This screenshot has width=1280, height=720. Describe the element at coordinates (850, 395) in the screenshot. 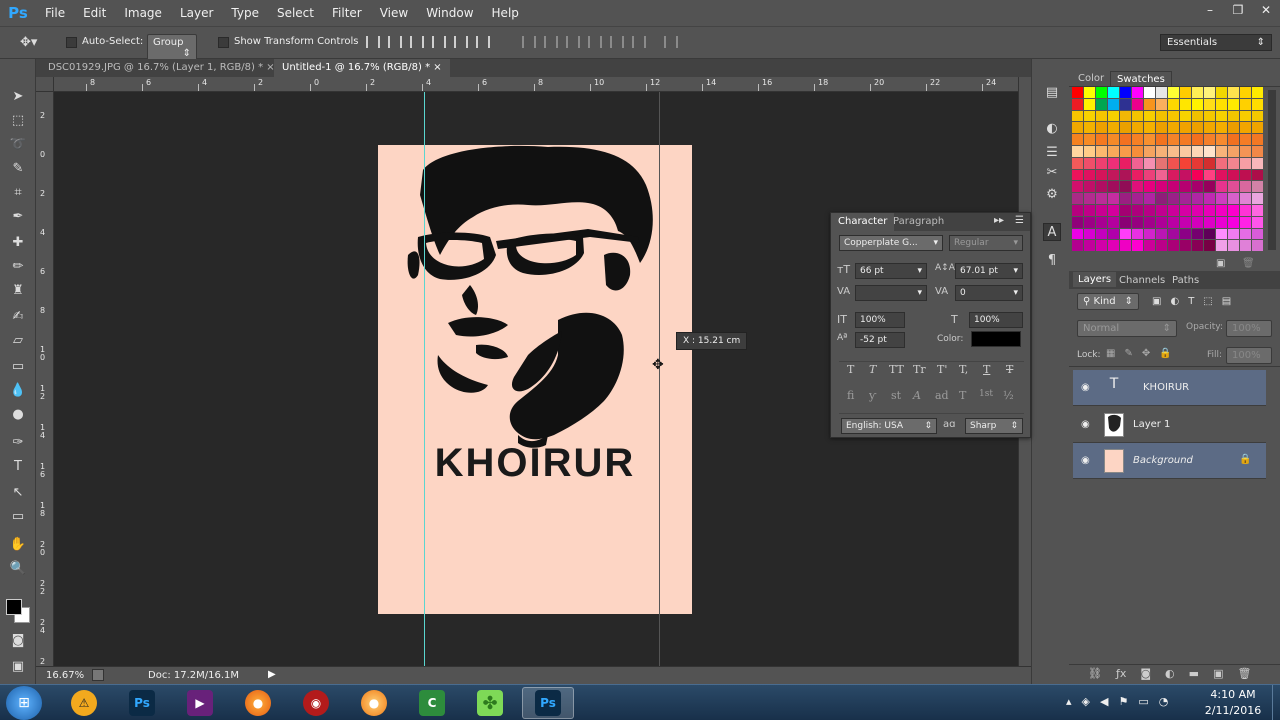

I see `ligatures-button: fi` at that location.